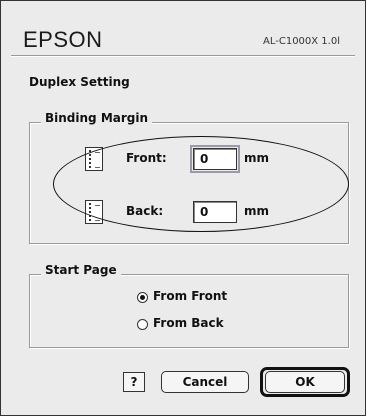 Image resolution: width=369 pixels, height=418 pixels. I want to click on brand-logo: EPSON, so click(63, 39).